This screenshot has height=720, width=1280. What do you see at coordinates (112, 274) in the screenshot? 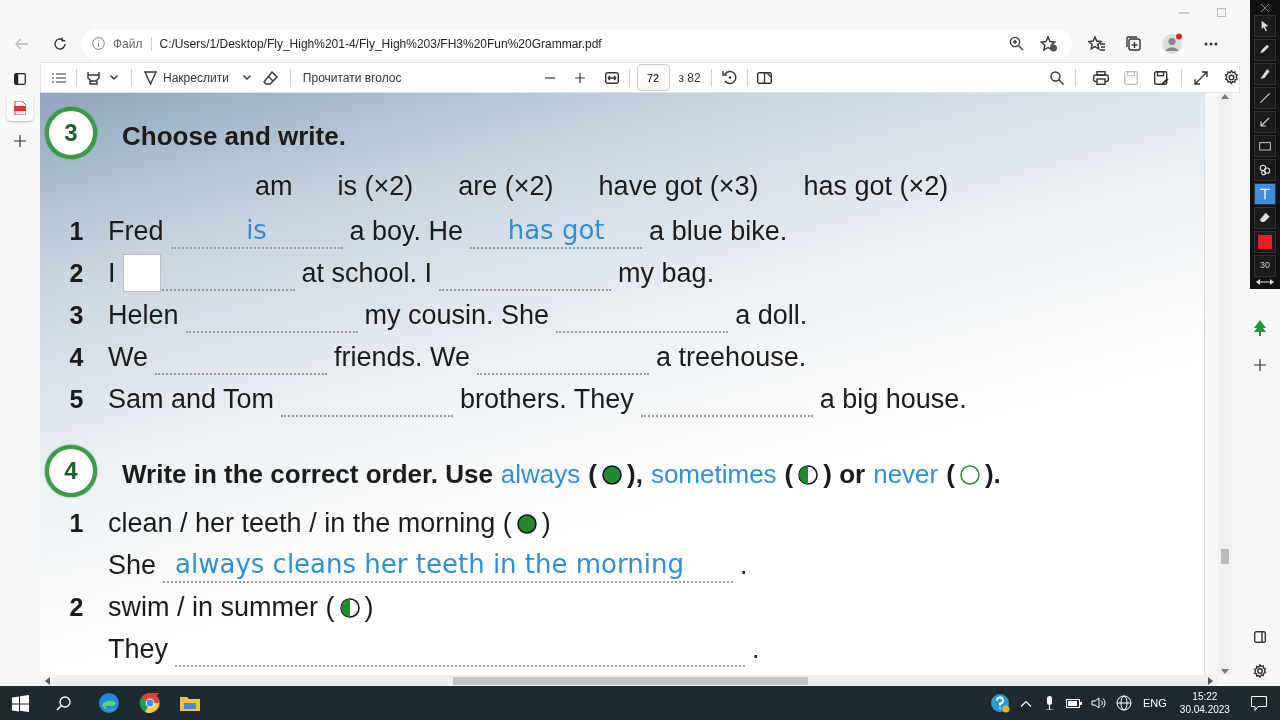
I see `item-text: I` at bounding box center [112, 274].